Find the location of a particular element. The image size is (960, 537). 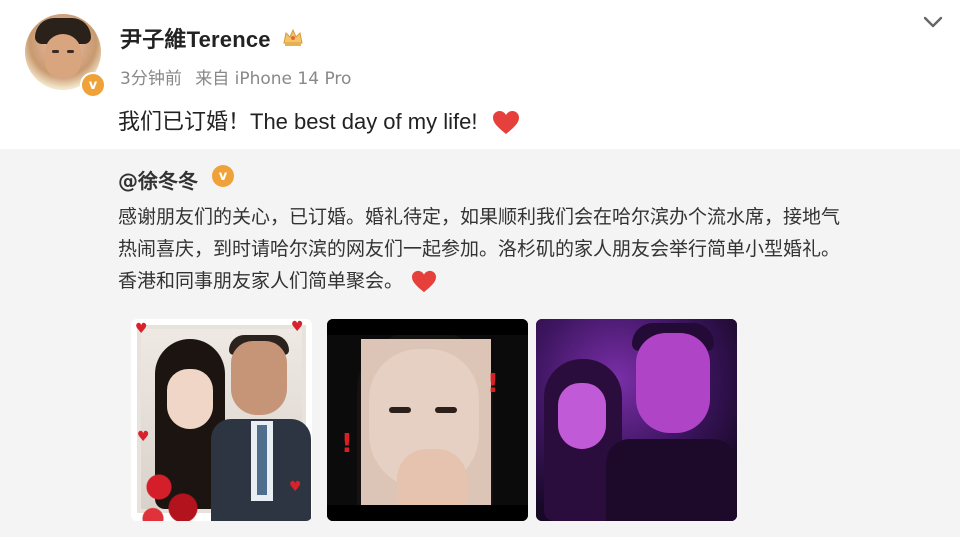

repost-text-line-last: 香港和同事朋友家人们简单聚会。 is located at coordinates (533, 281).